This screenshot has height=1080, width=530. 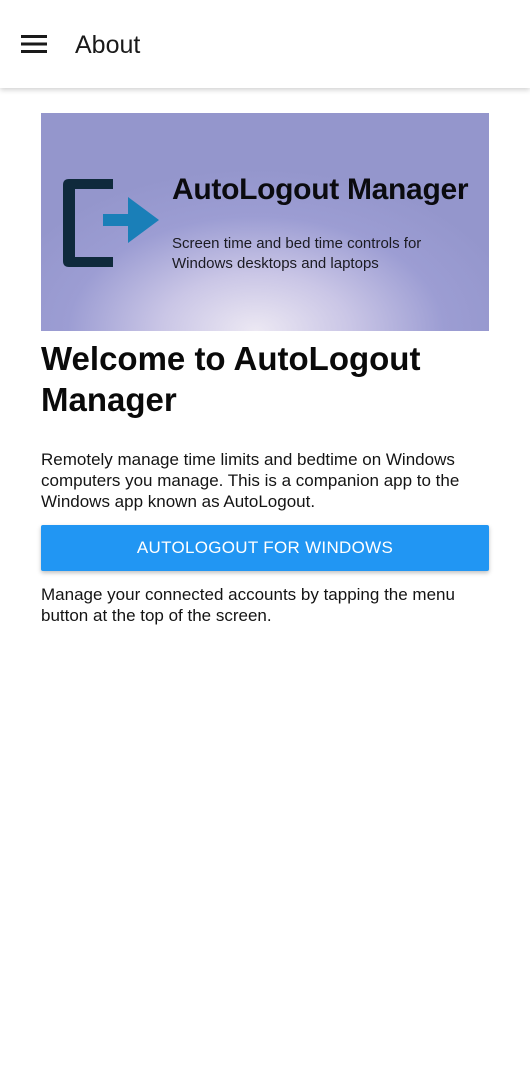 What do you see at coordinates (320, 189) in the screenshot?
I see `banner-title: AutoLogout Manager` at bounding box center [320, 189].